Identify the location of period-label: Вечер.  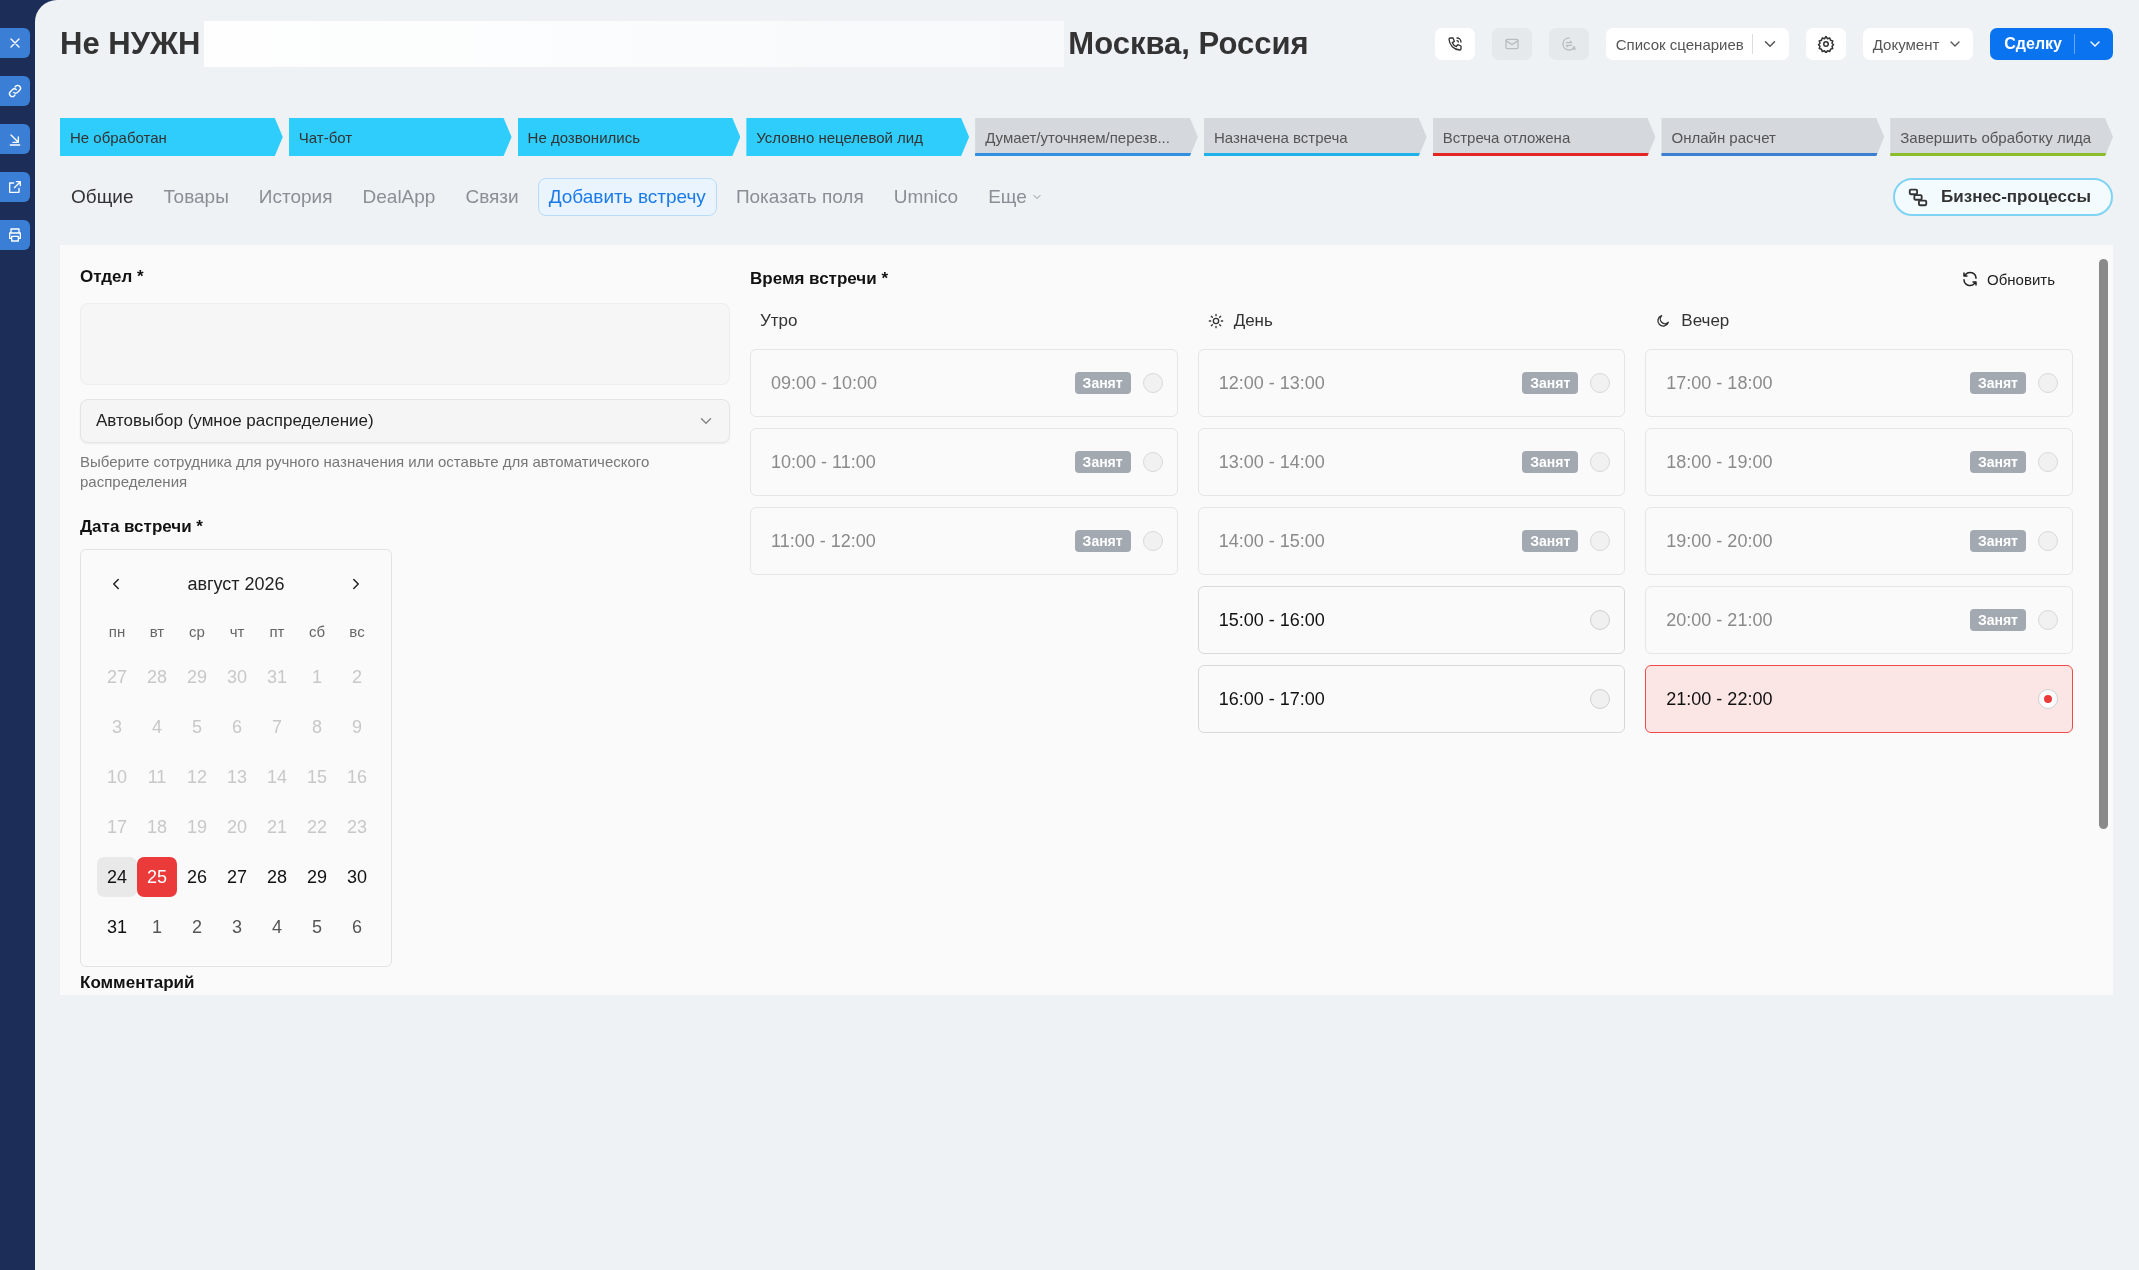
(1705, 321).